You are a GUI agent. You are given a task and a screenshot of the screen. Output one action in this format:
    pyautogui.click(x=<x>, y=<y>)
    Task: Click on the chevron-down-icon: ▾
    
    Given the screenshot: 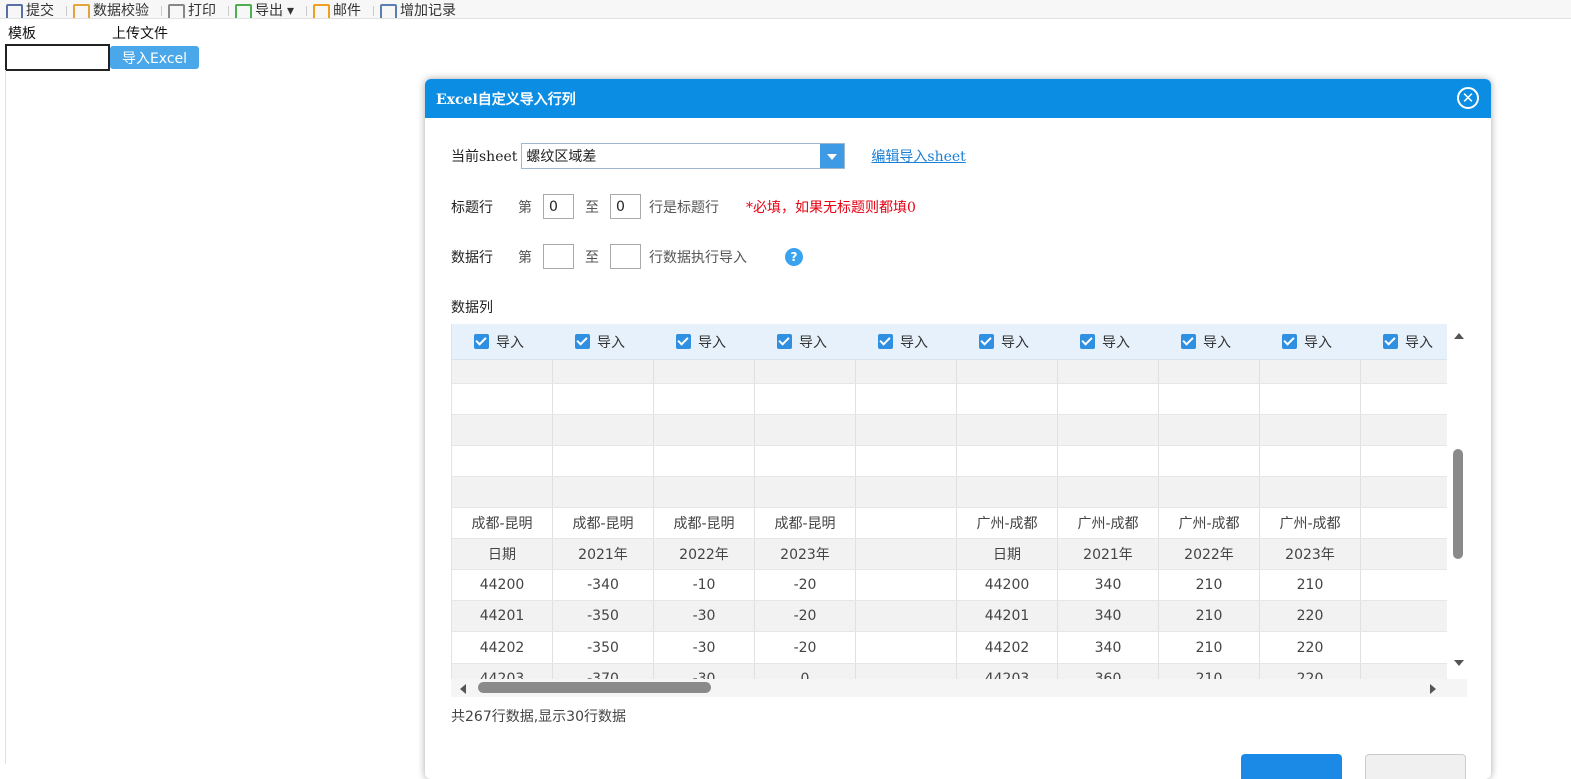 What is the action you would take?
    pyautogui.click(x=290, y=11)
    